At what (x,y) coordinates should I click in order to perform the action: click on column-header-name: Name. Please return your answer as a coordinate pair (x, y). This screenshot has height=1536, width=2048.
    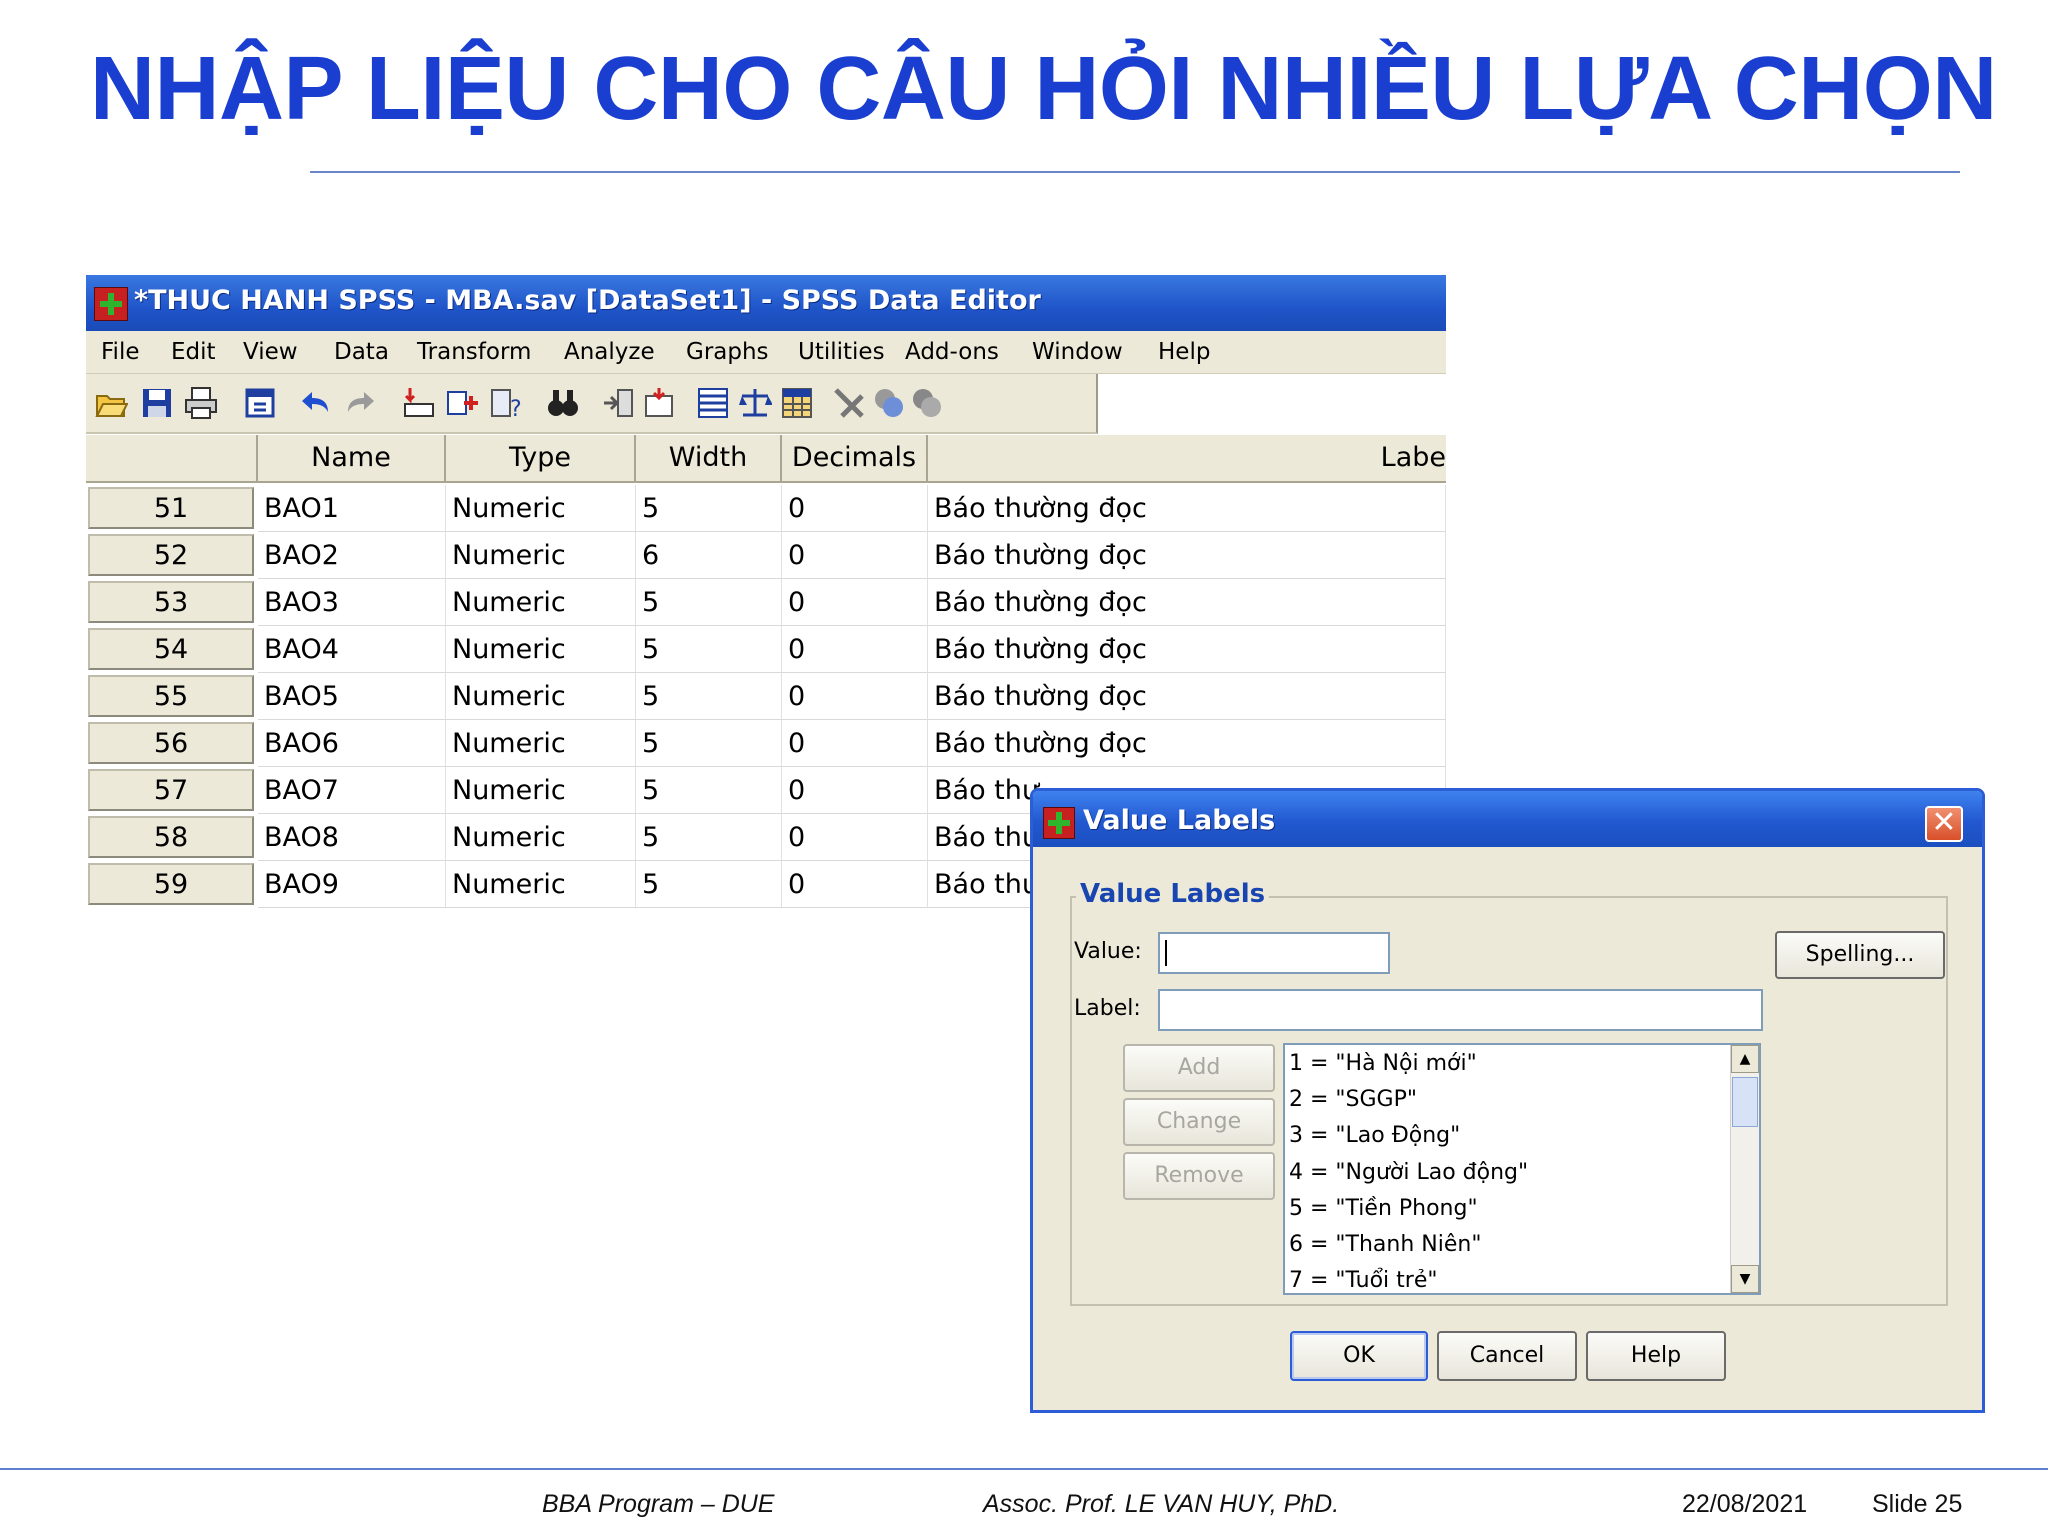
    Looking at the image, I should click on (352, 459).